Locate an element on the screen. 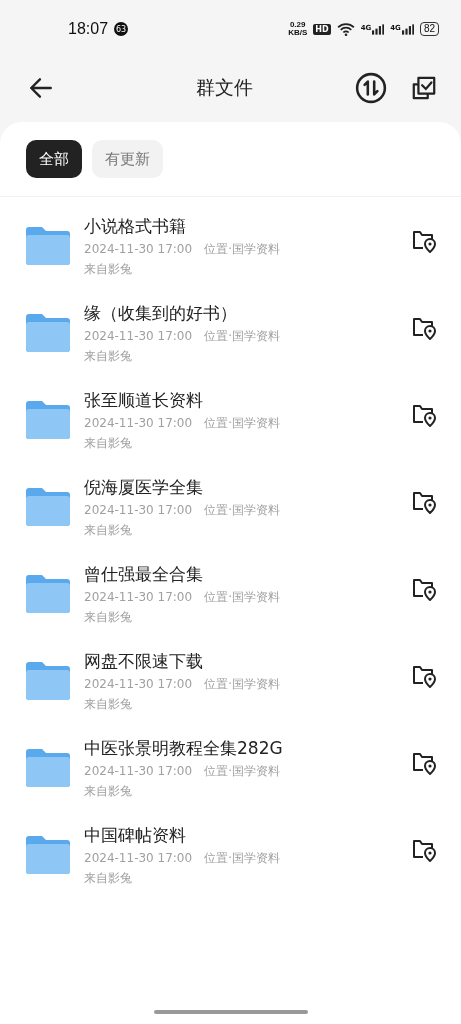  notification-badge: 63 is located at coordinates (121, 29).